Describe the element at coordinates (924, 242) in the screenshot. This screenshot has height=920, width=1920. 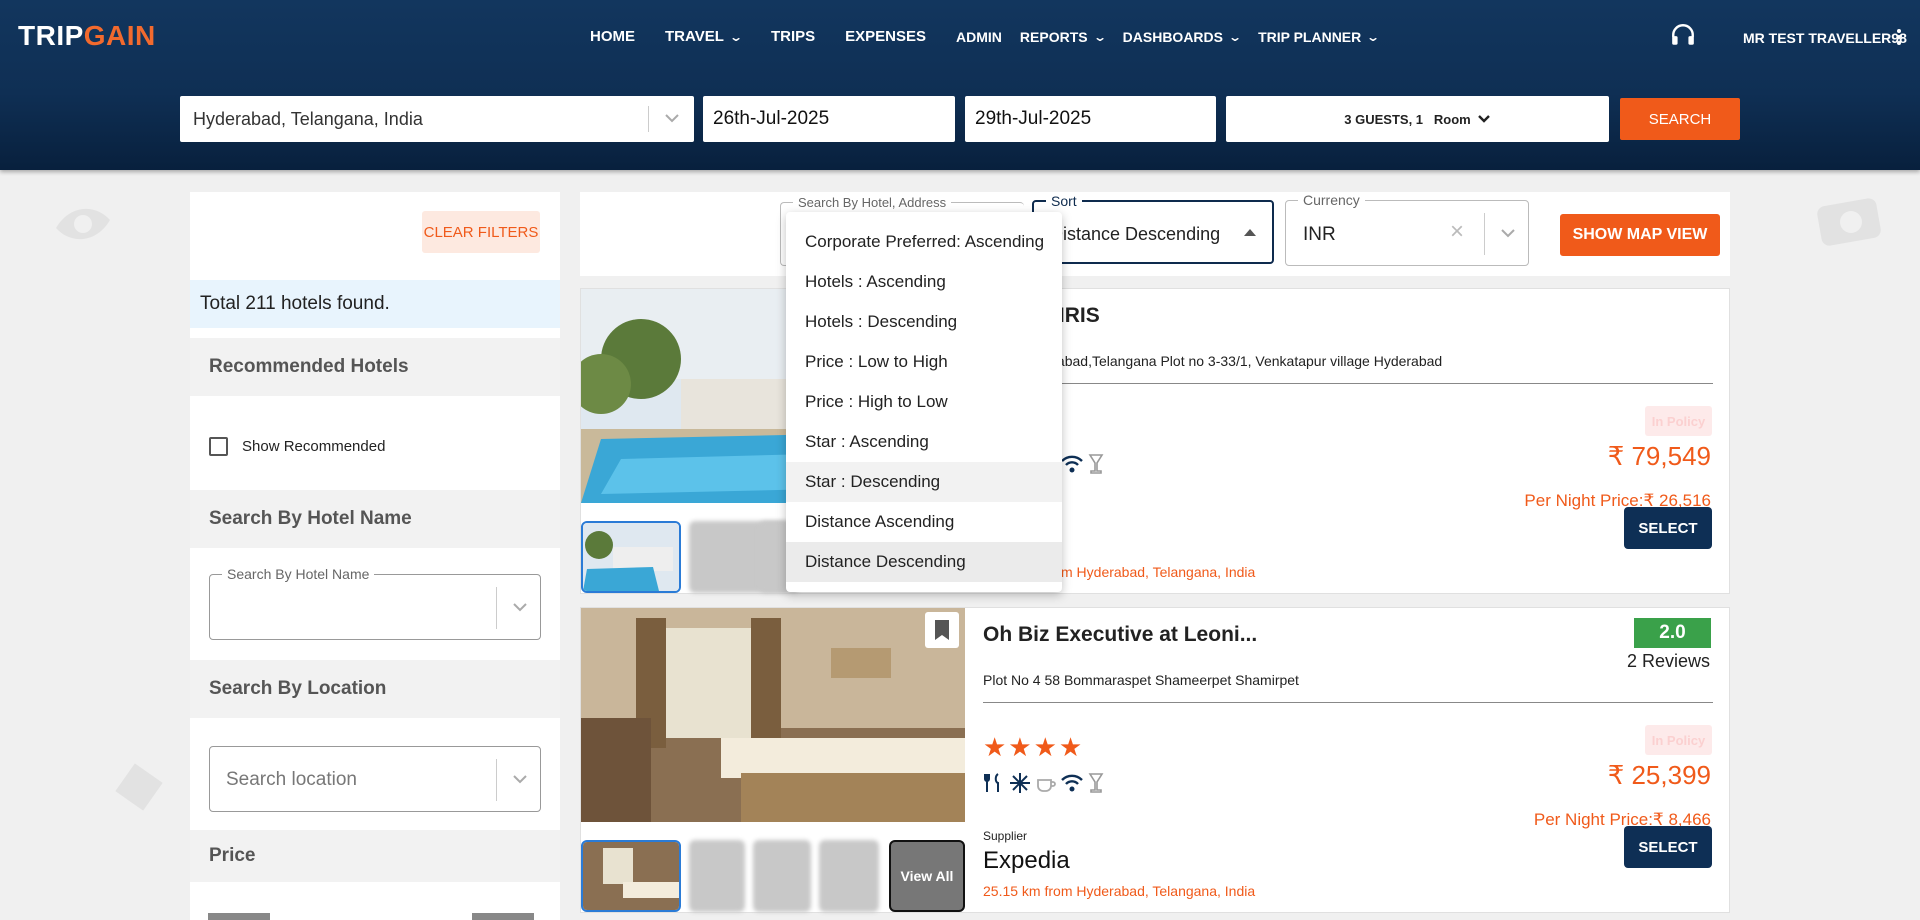
I see `sort-option-corporate-preferred-asc: Corporate Preferred: Ascending` at that location.